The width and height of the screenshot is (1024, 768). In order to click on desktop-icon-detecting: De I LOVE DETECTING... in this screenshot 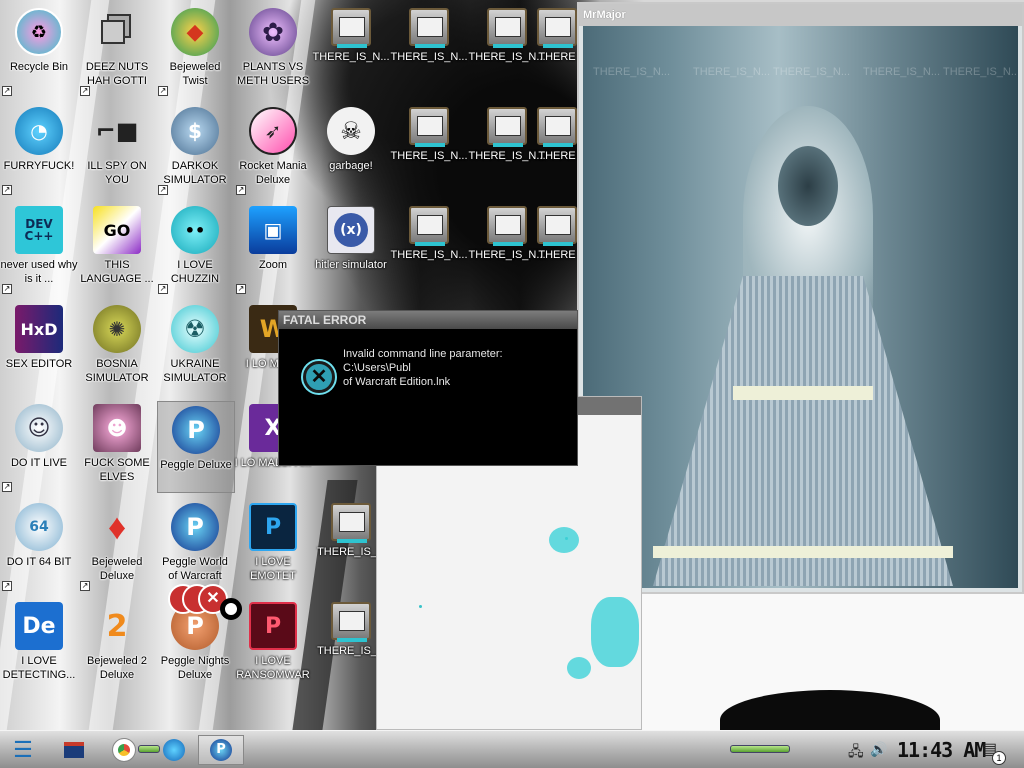, I will do `click(39, 644)`.